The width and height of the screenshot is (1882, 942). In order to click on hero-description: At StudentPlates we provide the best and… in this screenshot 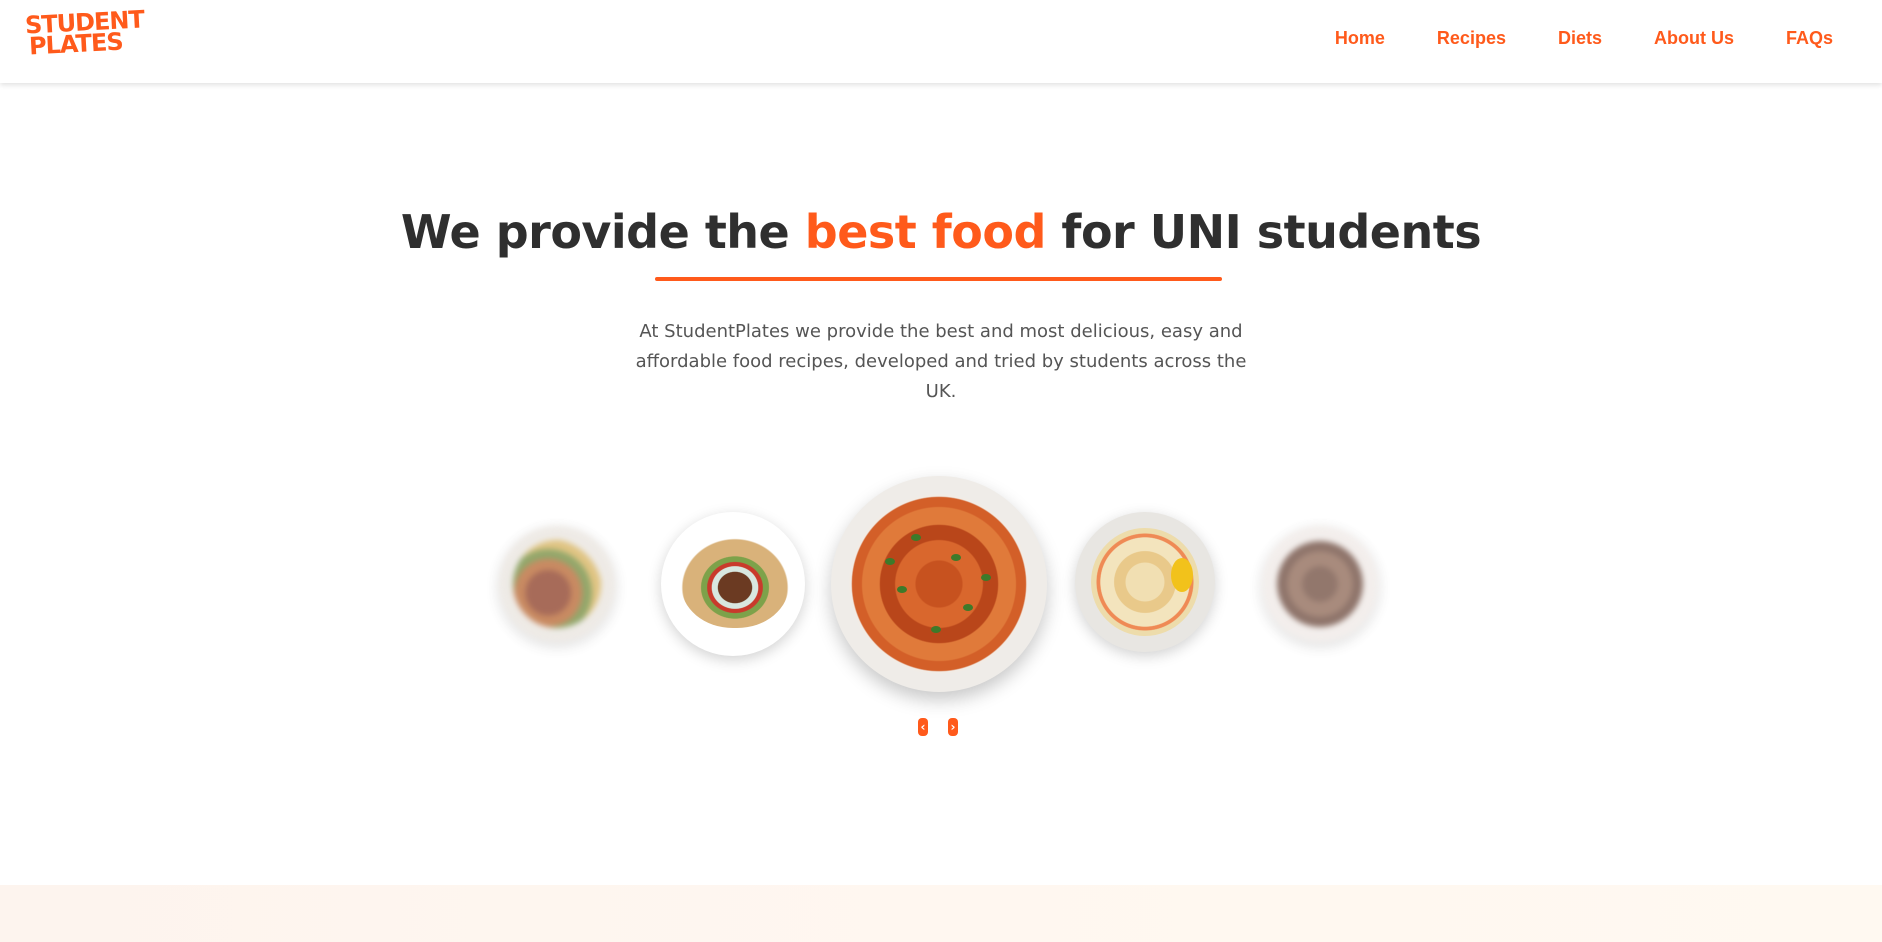, I will do `click(941, 361)`.